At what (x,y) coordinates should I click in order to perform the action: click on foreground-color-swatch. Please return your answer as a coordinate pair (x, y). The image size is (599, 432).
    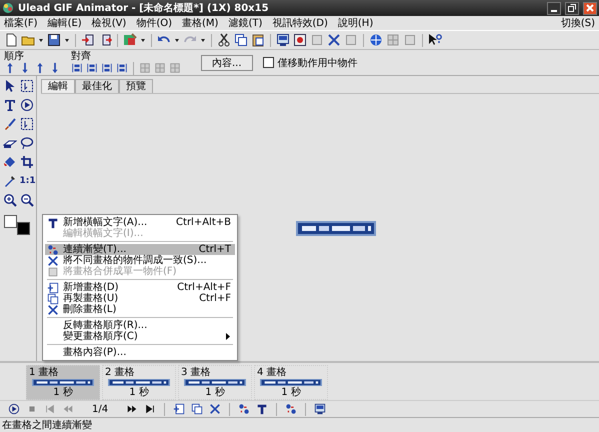
    Looking at the image, I should click on (10, 221).